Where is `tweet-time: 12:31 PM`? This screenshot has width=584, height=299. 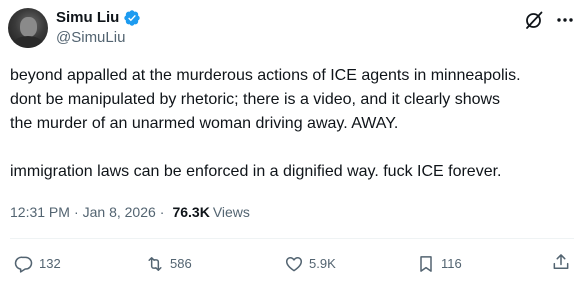 tweet-time: 12:31 PM is located at coordinates (40, 212).